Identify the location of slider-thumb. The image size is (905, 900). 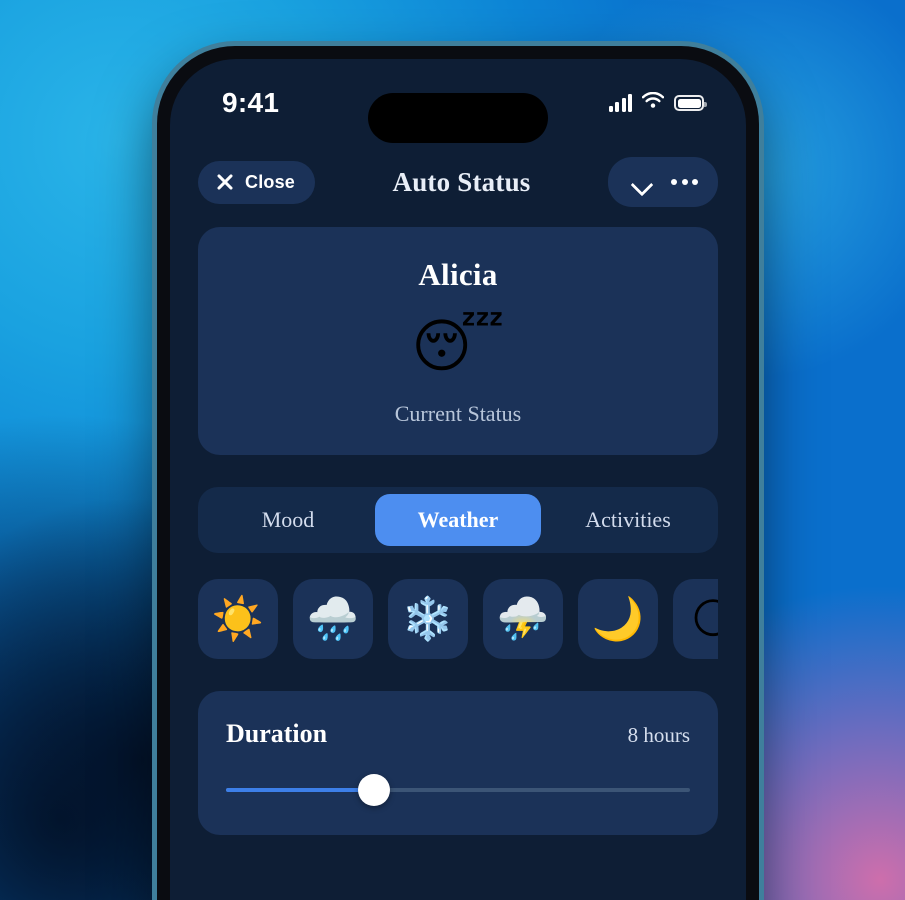
(374, 790).